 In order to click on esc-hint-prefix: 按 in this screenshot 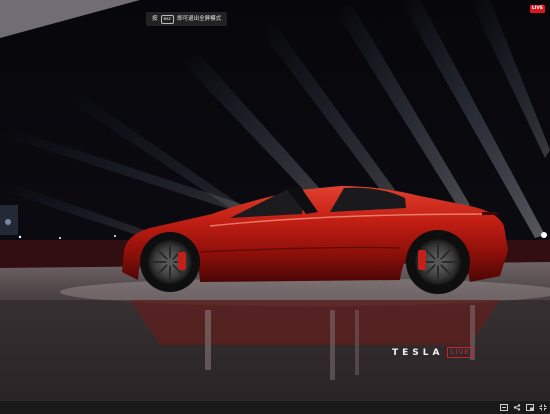, I will do `click(155, 19)`.